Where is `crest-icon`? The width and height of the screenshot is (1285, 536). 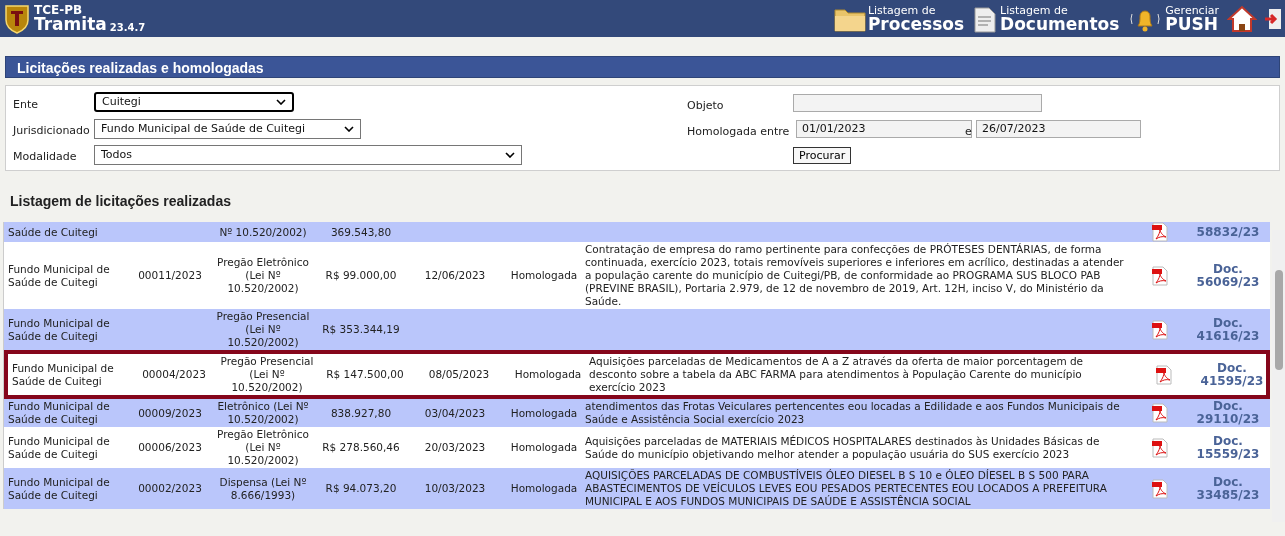 crest-icon is located at coordinates (17, 18).